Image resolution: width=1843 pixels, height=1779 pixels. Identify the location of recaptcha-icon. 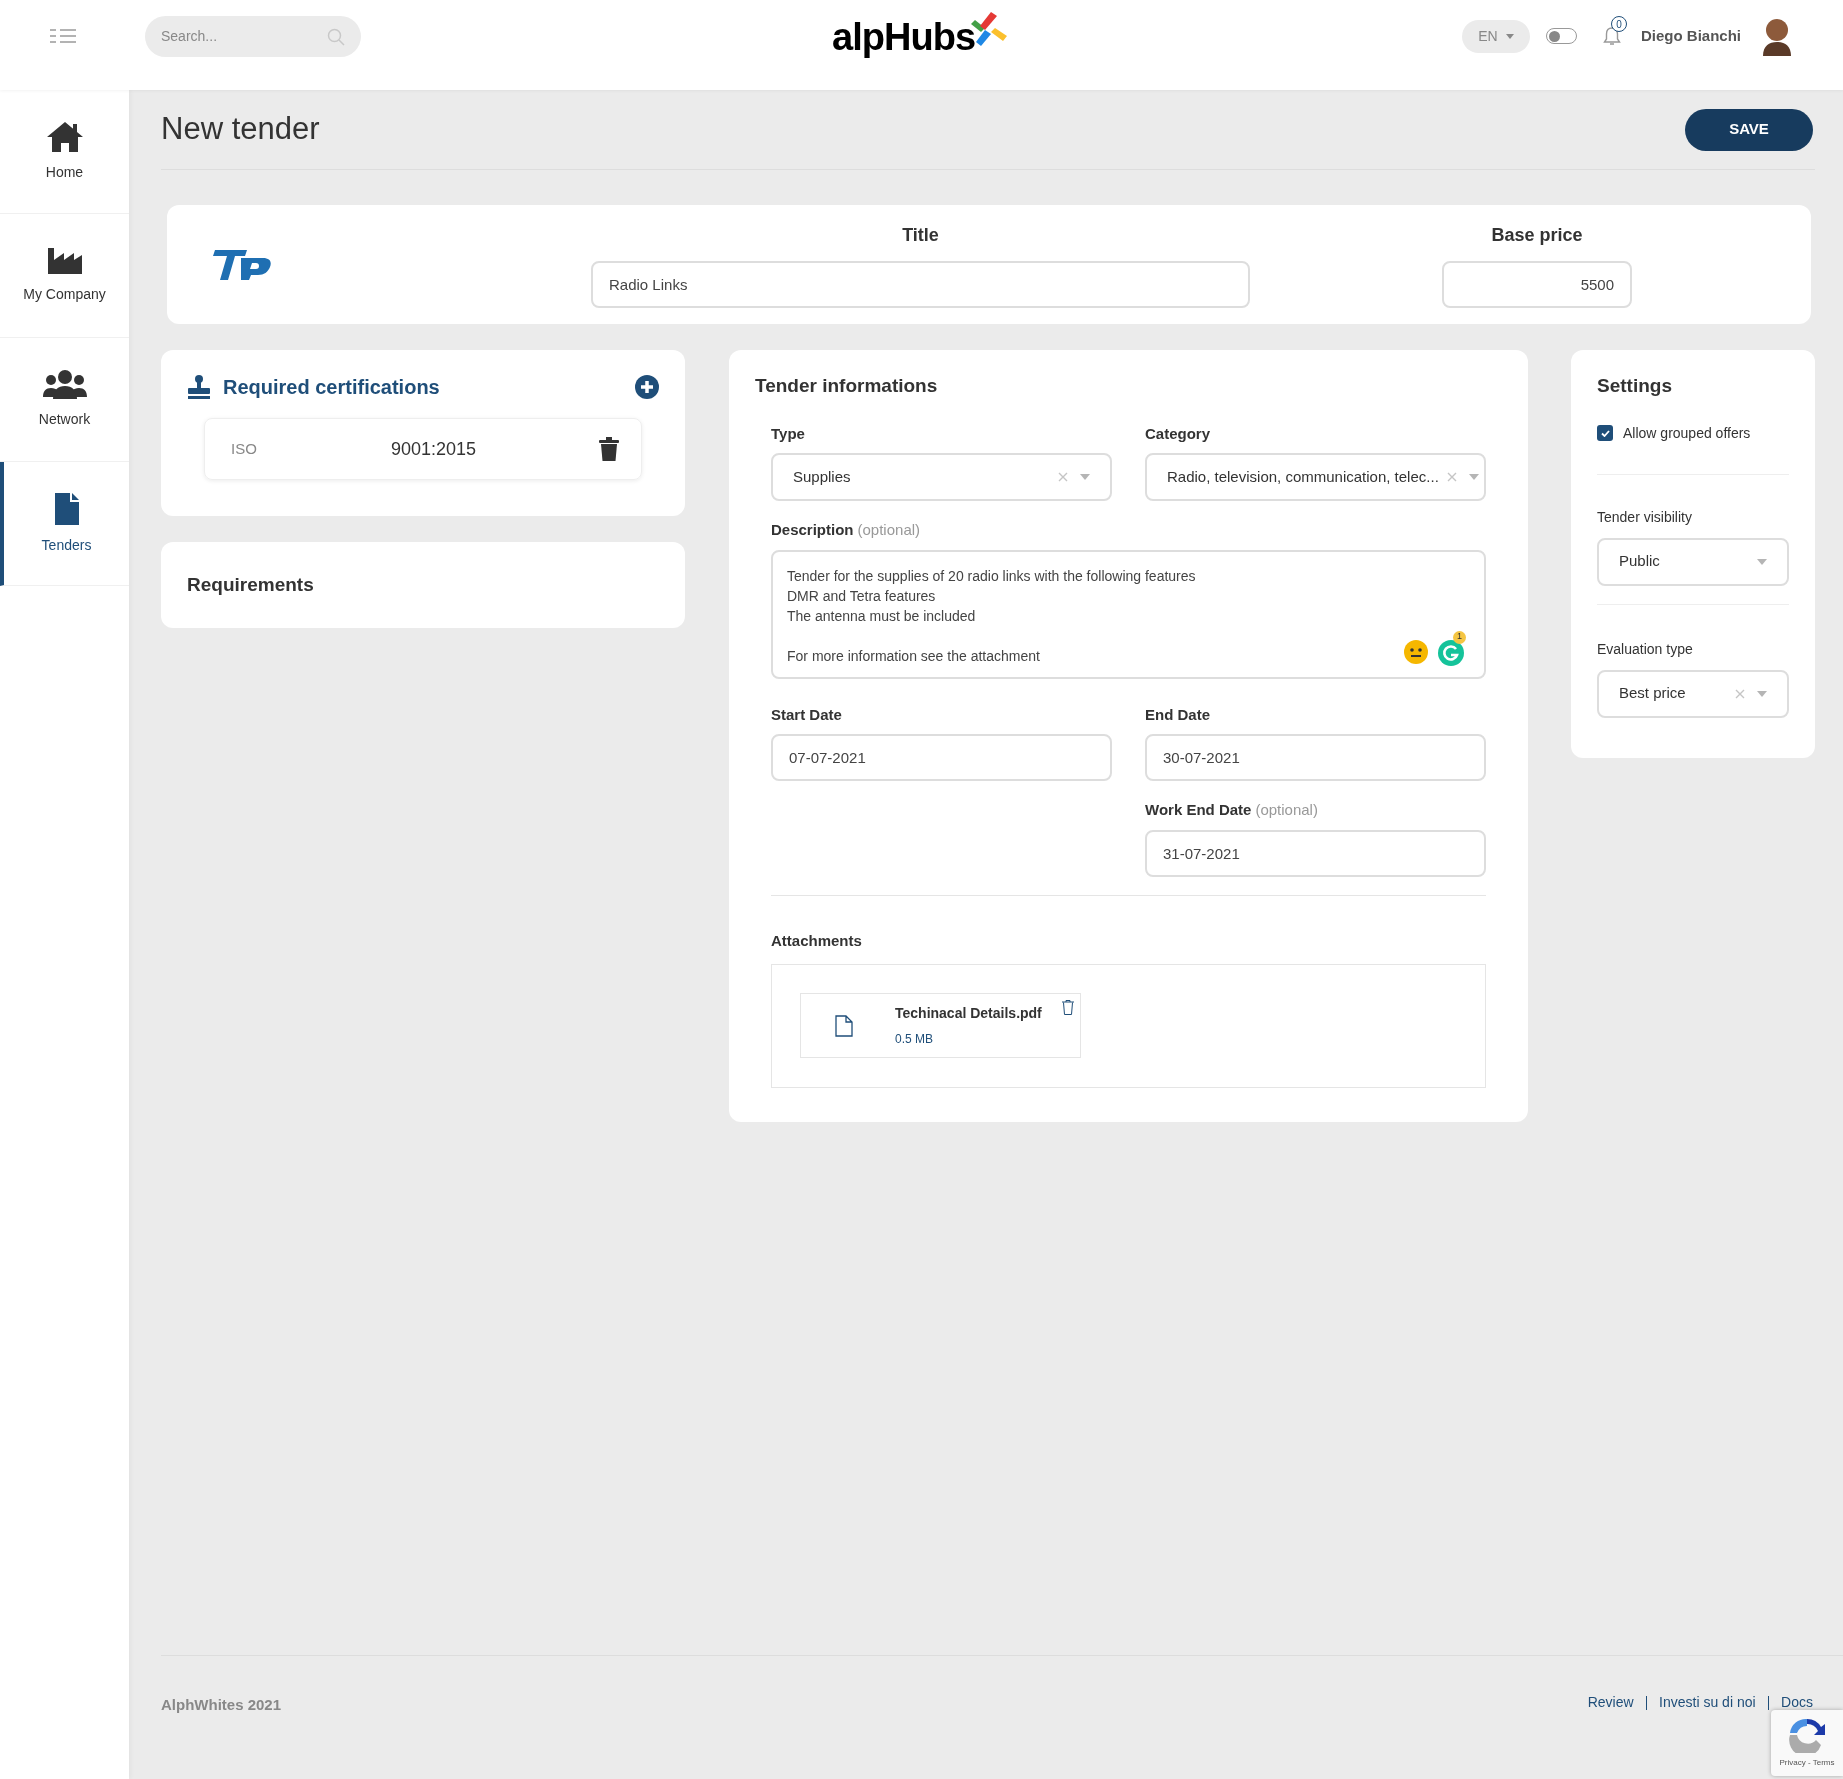
(1807, 1735).